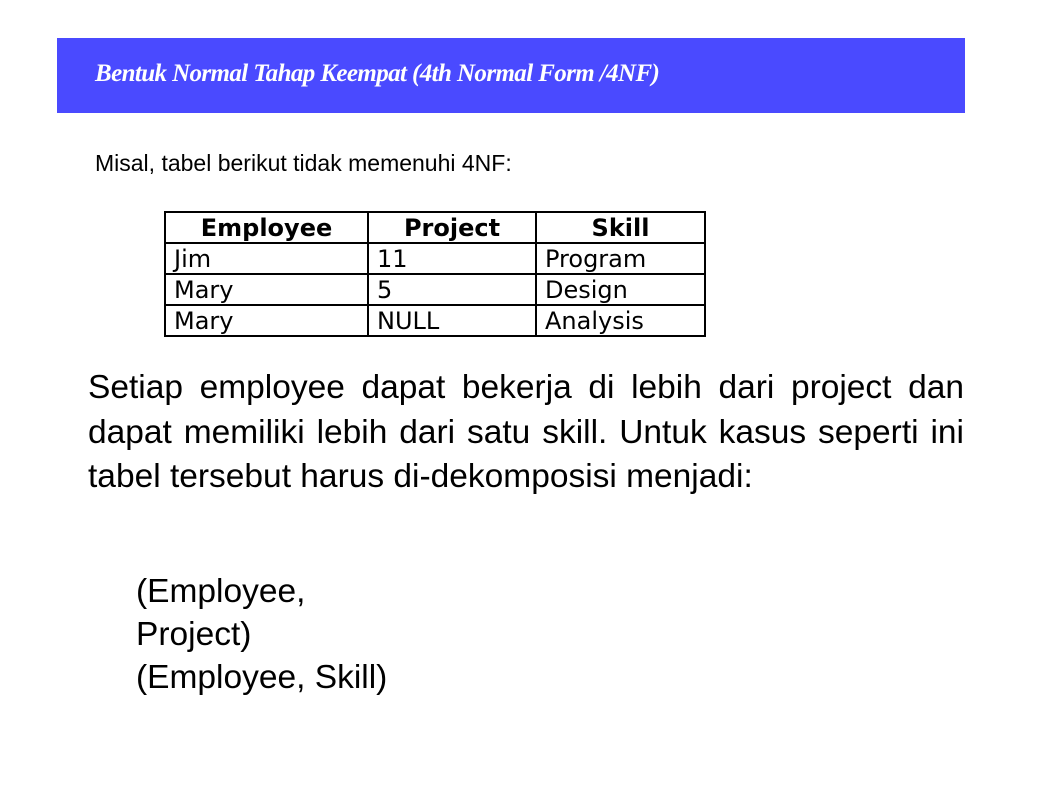  I want to click on table-row: Mary 5 Design, so click(435, 289).